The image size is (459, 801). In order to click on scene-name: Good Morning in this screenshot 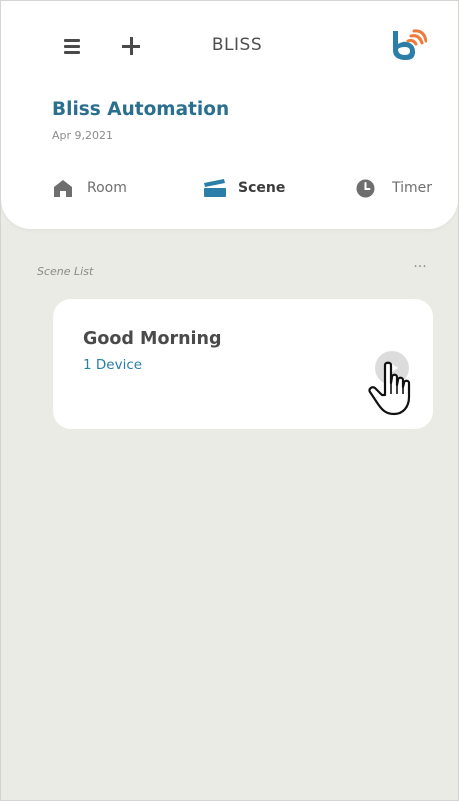, I will do `click(152, 339)`.